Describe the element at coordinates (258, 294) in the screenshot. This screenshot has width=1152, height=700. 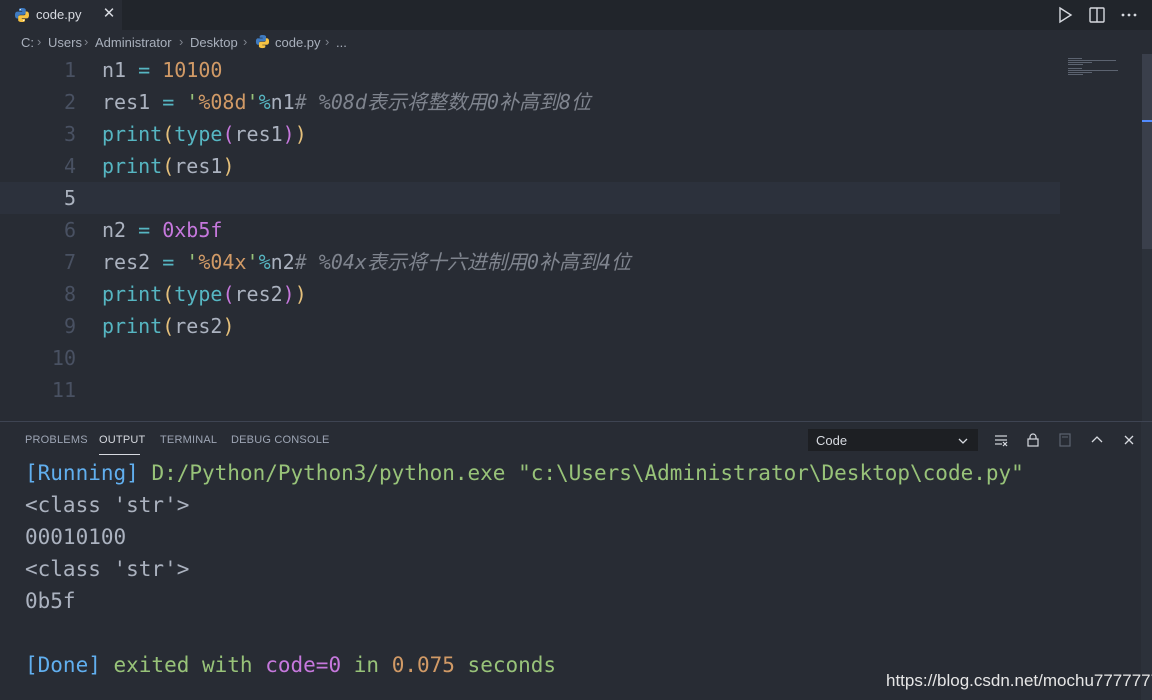
I see `code-token: res2` at that location.